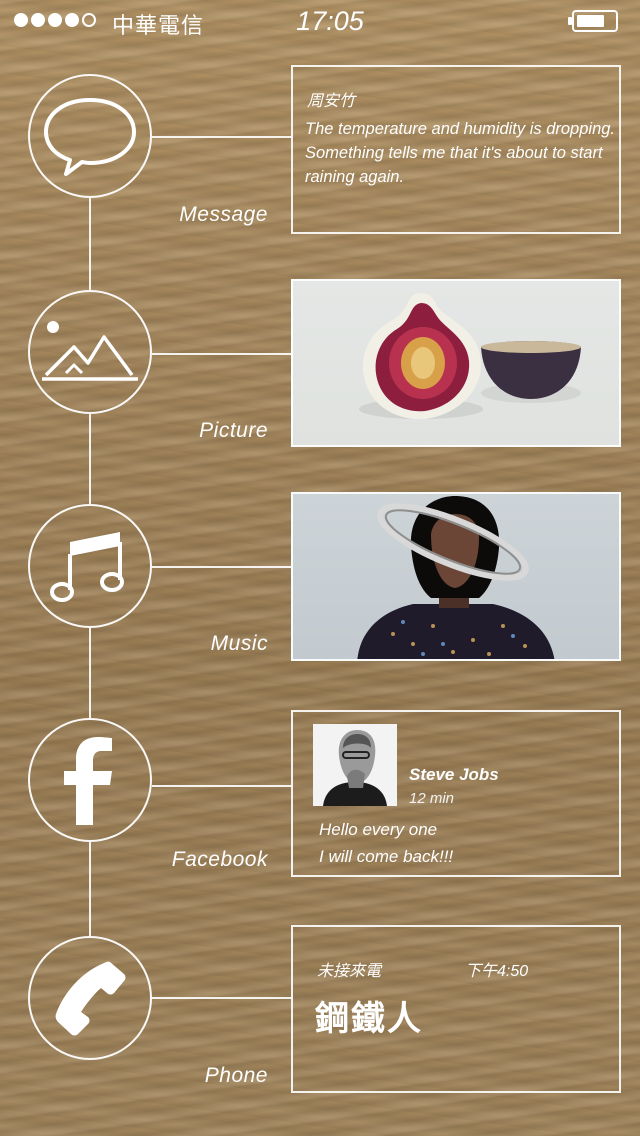 The width and height of the screenshot is (640, 1136). I want to click on battery-level, so click(590, 21).